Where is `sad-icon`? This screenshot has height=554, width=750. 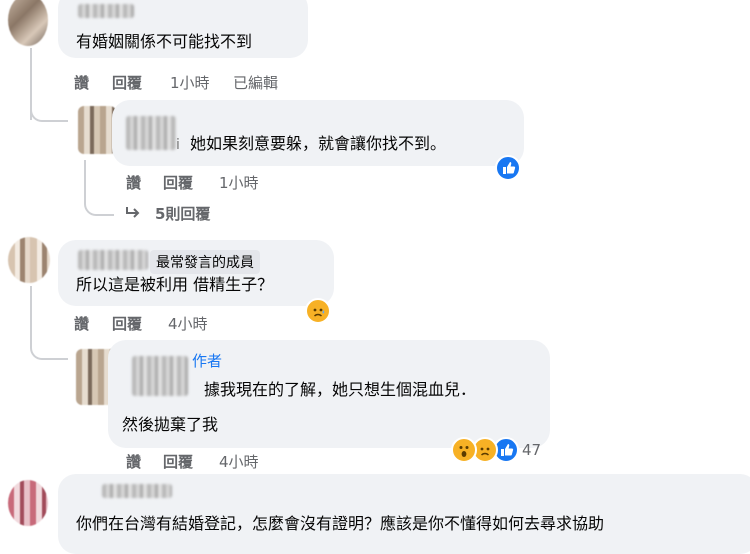 sad-icon is located at coordinates (318, 311).